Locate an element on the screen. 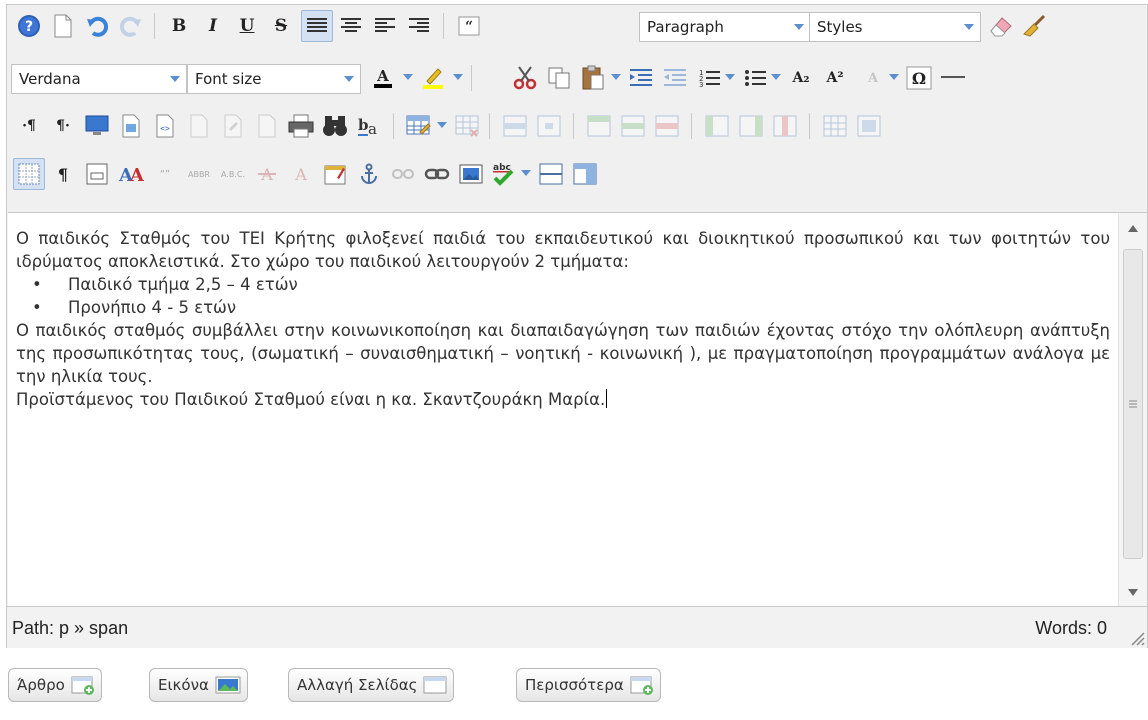 The height and width of the screenshot is (720, 1148). cleanup-broom-icon is located at coordinates (1035, 26).